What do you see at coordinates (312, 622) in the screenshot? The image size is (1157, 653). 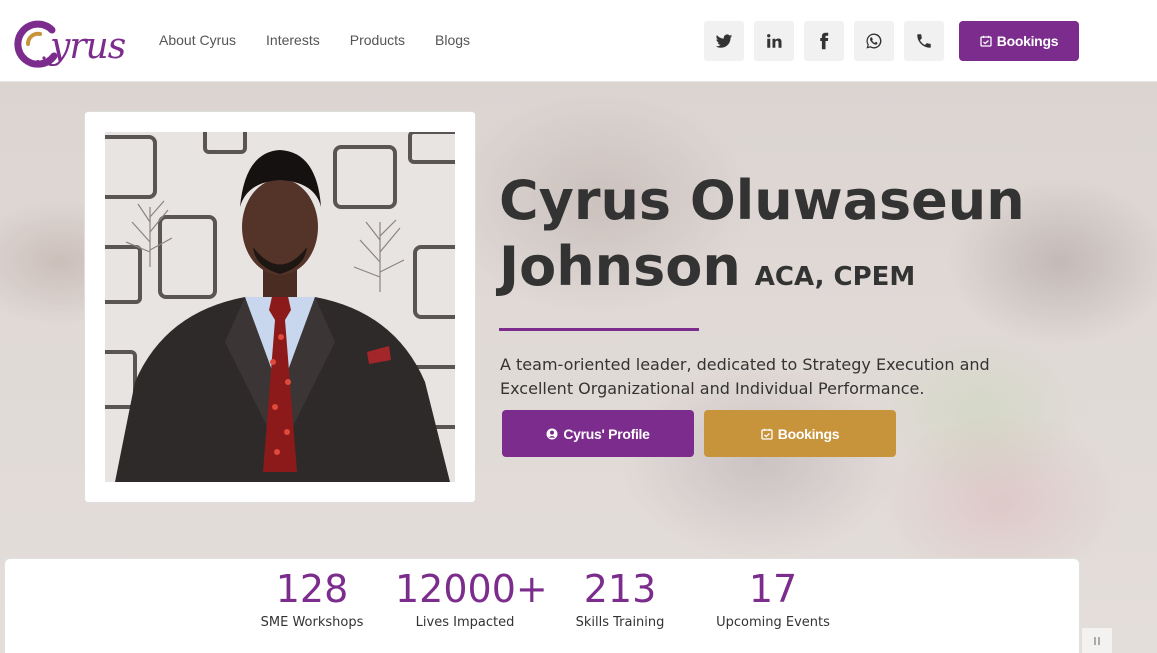 I see `stat-label: SME Workshops` at bounding box center [312, 622].